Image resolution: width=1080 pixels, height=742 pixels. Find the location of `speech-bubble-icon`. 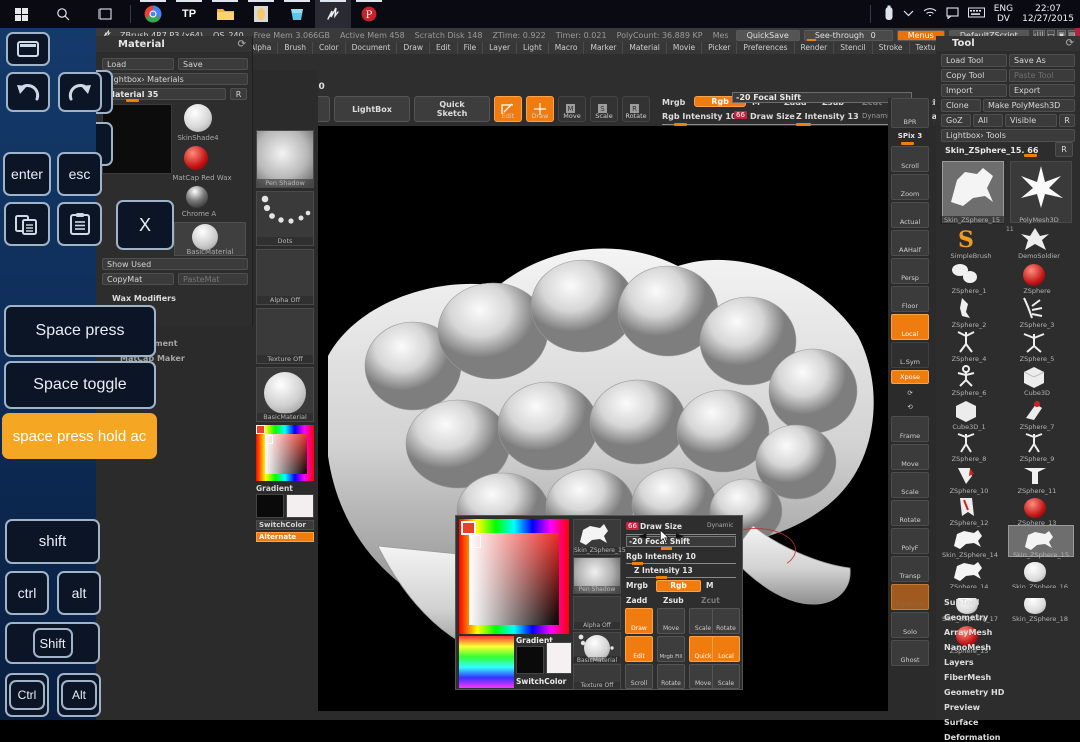

speech-bubble-icon is located at coordinates (952, 14).